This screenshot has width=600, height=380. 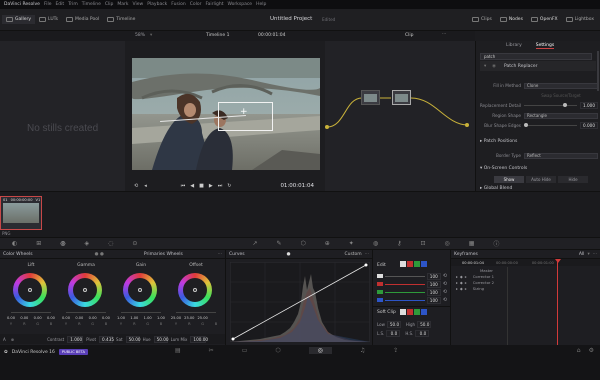 I want to click on auto-balance-icon: A, so click(x=4, y=339).